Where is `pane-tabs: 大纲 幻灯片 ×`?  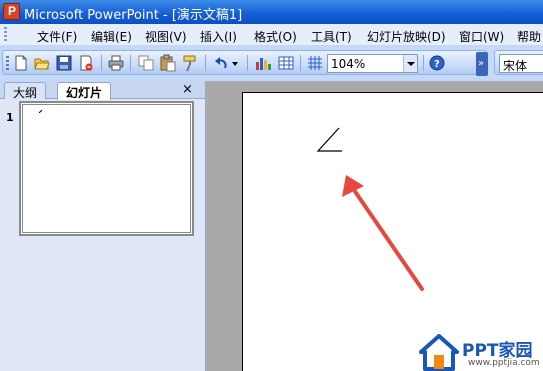 pane-tabs: 大纲 幻灯片 × is located at coordinates (102, 90).